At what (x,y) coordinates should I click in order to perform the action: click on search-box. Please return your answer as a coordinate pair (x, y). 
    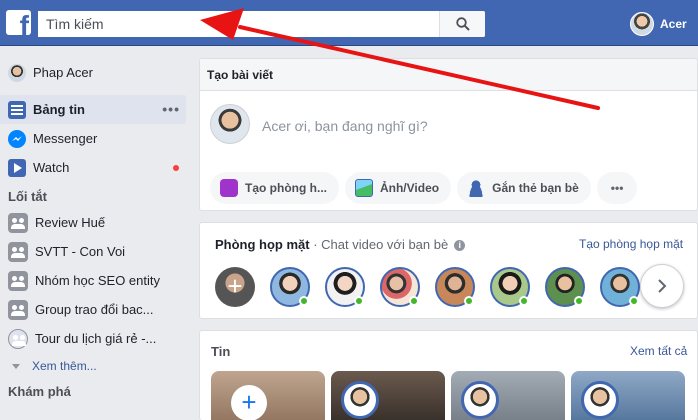
    Looking at the image, I should click on (261, 24).